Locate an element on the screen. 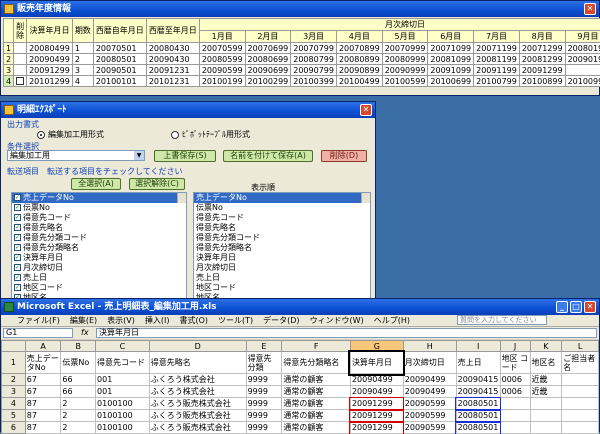 Image resolution: width=600 pixels, height=434 pixels. cell: 20080501 is located at coordinates (478, 404).